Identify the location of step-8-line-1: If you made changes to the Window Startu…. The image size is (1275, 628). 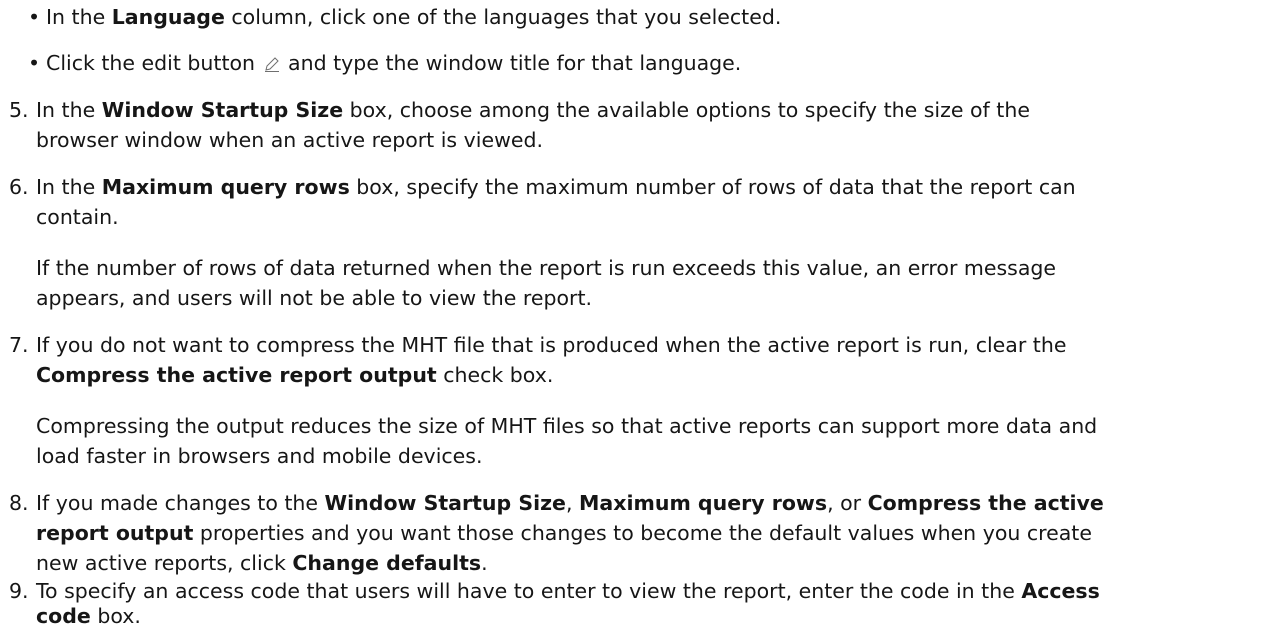
(570, 503).